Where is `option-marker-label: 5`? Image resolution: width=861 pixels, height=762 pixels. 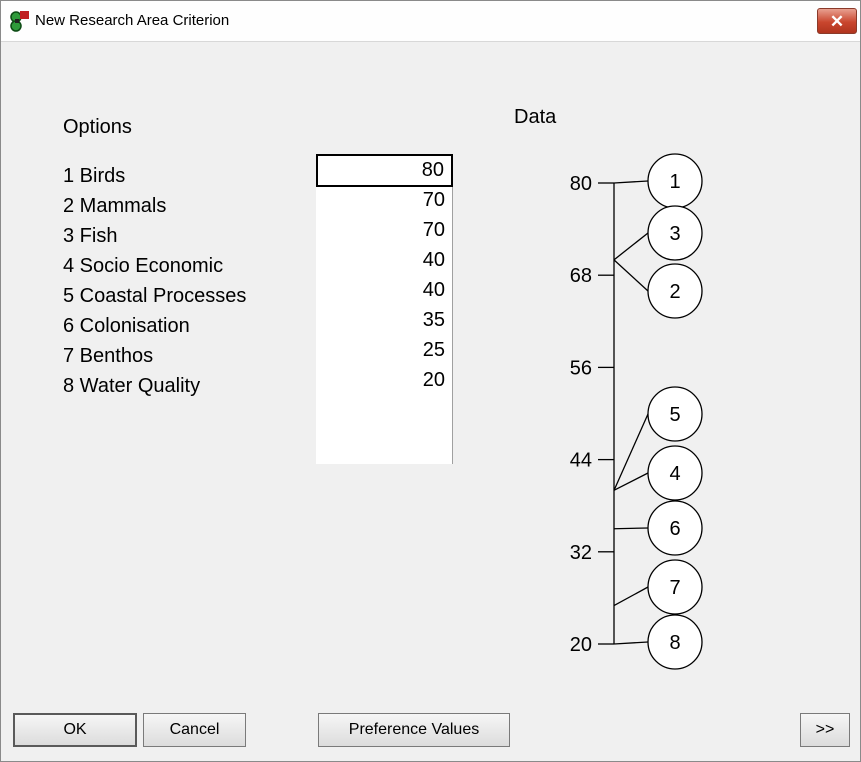 option-marker-label: 5 is located at coordinates (674, 415).